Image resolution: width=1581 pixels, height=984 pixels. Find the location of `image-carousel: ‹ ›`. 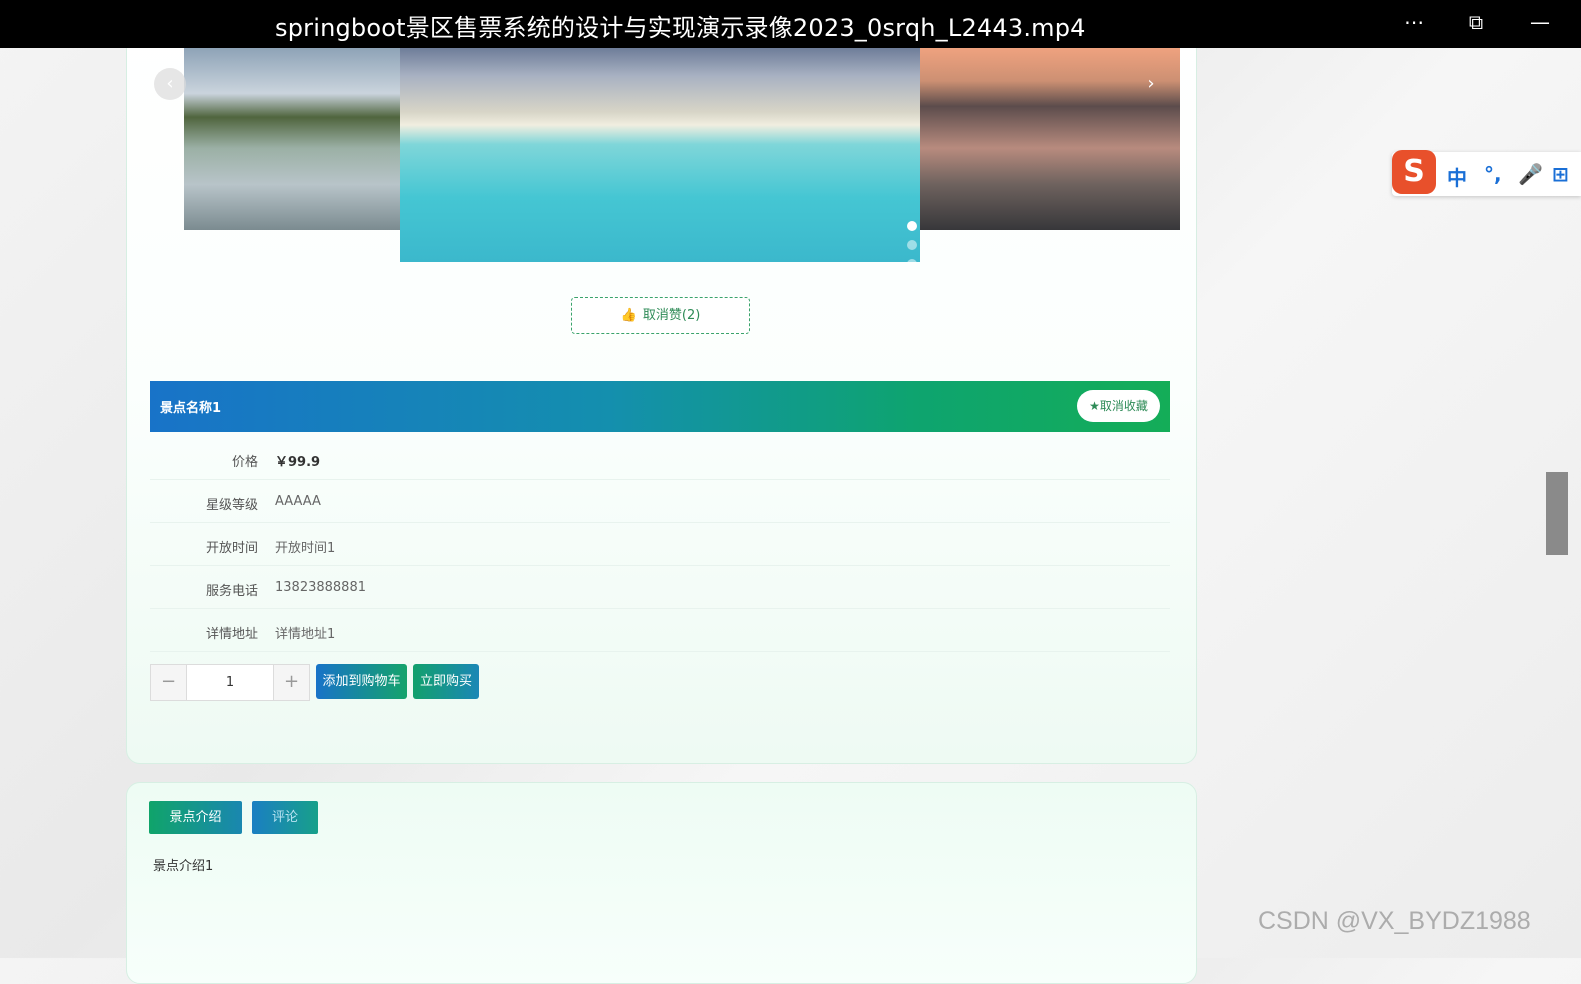

image-carousel: ‹ › is located at coordinates (668, 155).